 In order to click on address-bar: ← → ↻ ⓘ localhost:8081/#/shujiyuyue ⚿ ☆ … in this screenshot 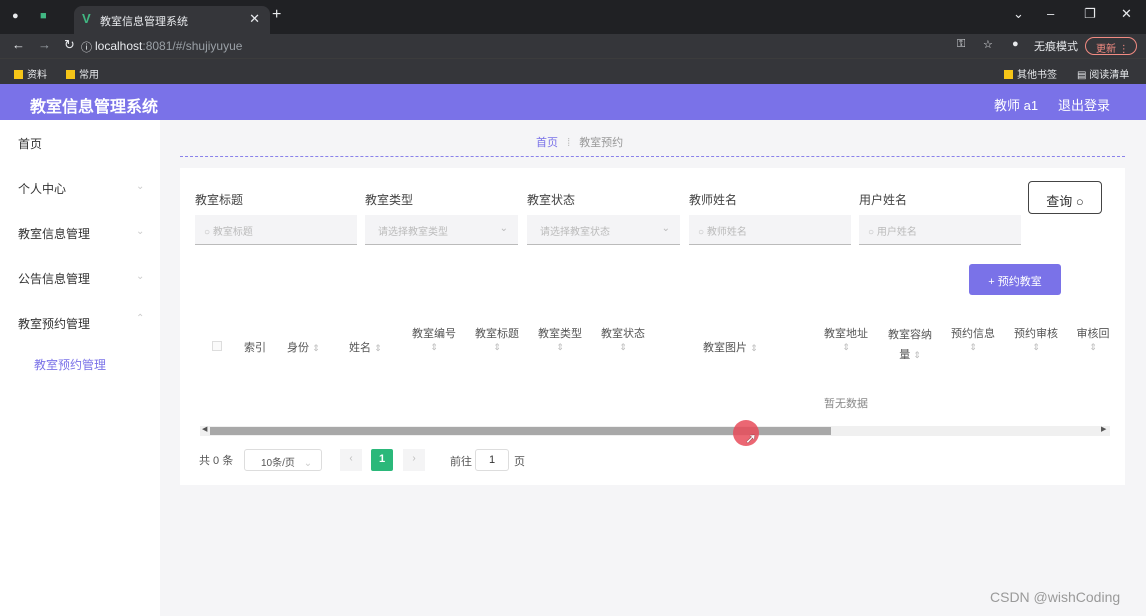, I will do `click(573, 46)`.